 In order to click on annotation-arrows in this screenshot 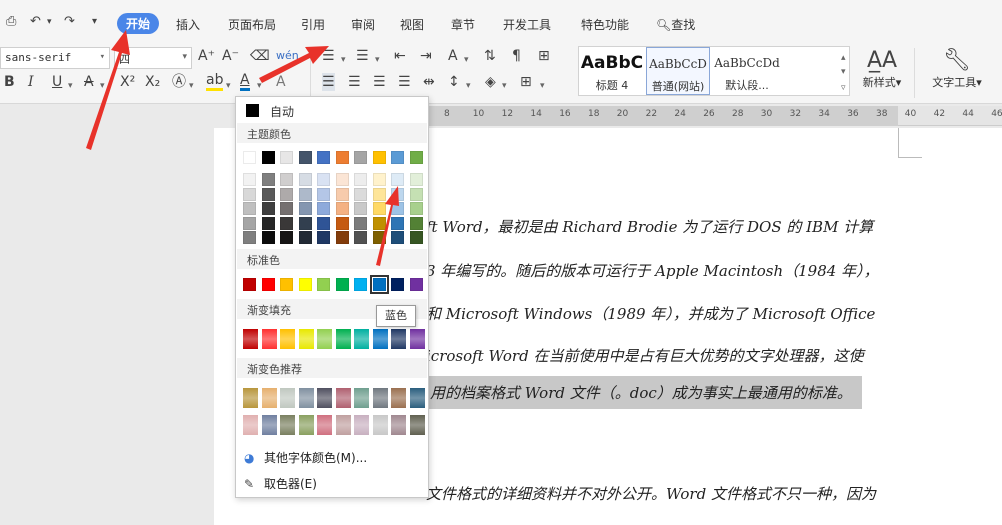, I will do `click(242, 148)`.